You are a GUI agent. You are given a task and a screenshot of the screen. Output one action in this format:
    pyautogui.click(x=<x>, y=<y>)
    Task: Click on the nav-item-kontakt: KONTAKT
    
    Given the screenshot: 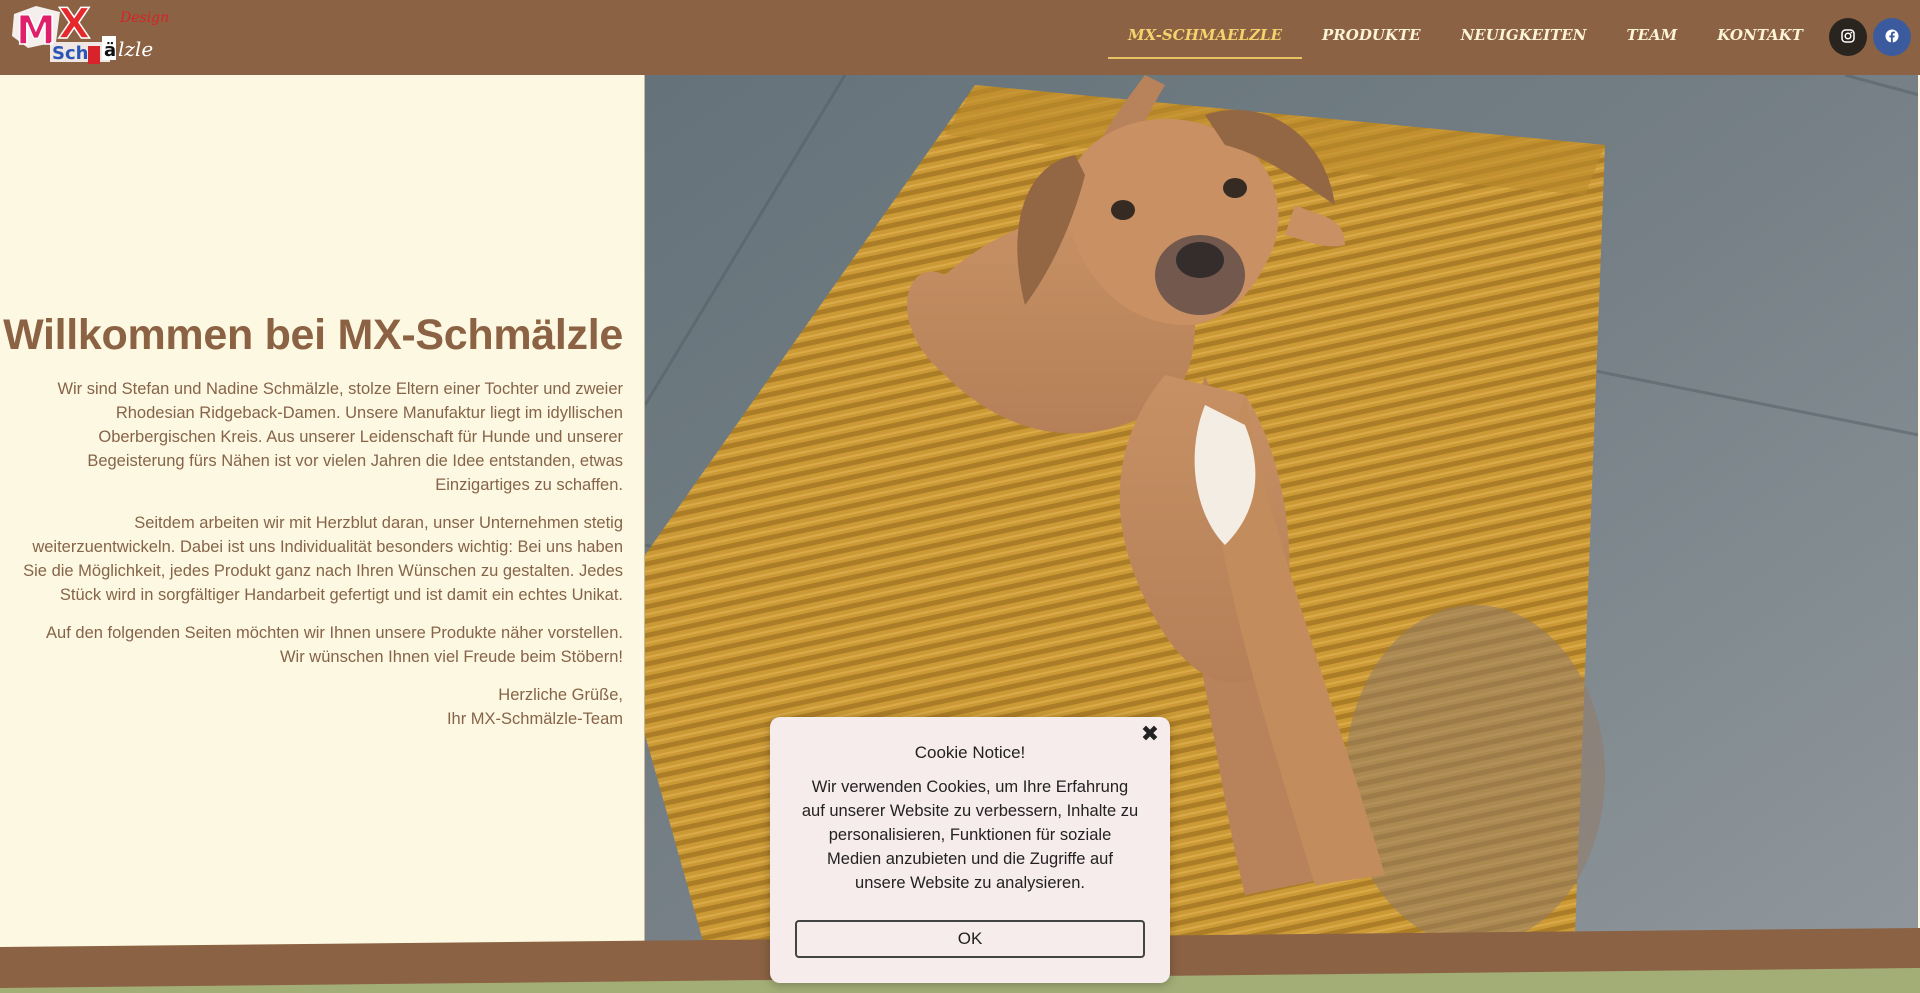 What is the action you would take?
    pyautogui.click(x=1760, y=38)
    